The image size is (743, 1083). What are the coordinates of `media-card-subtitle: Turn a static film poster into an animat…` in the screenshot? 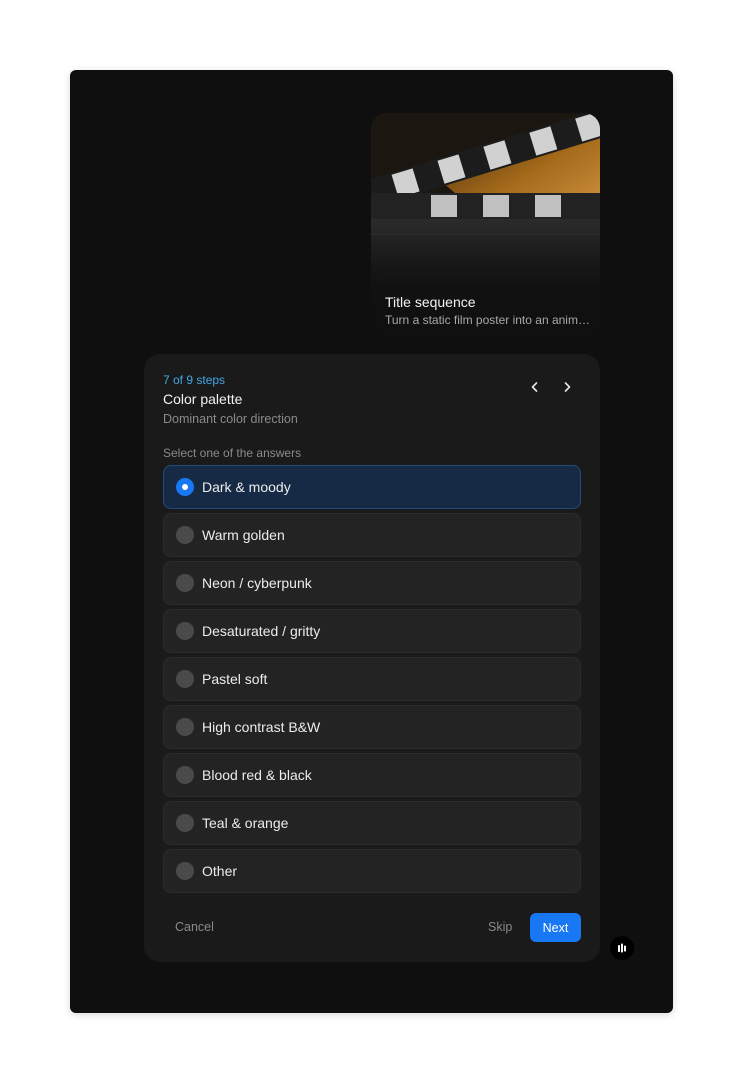 It's located at (487, 320).